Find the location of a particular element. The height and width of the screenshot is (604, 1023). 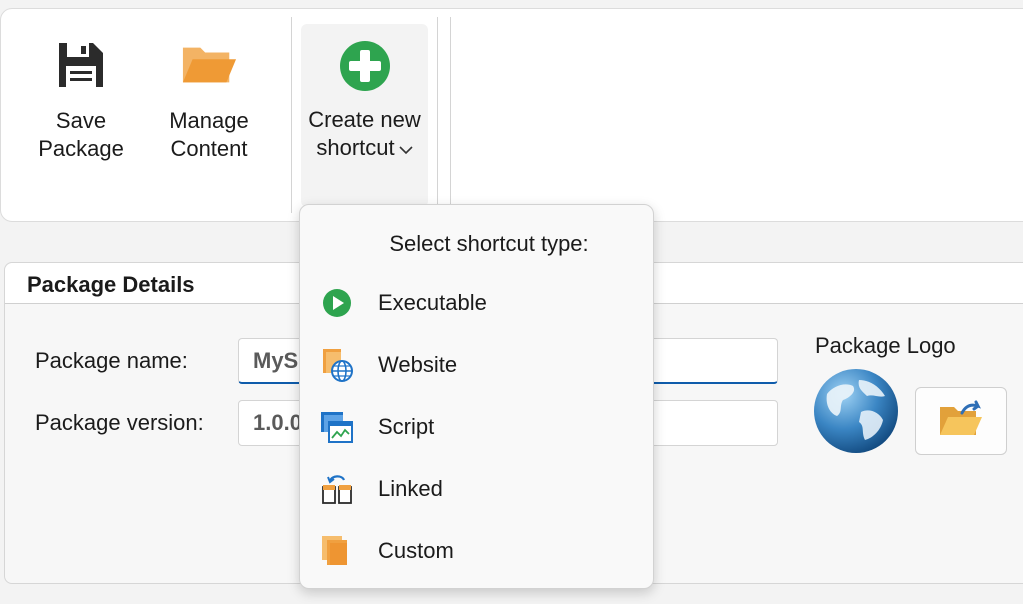

manage-label-line2: Content is located at coordinates (209, 148).